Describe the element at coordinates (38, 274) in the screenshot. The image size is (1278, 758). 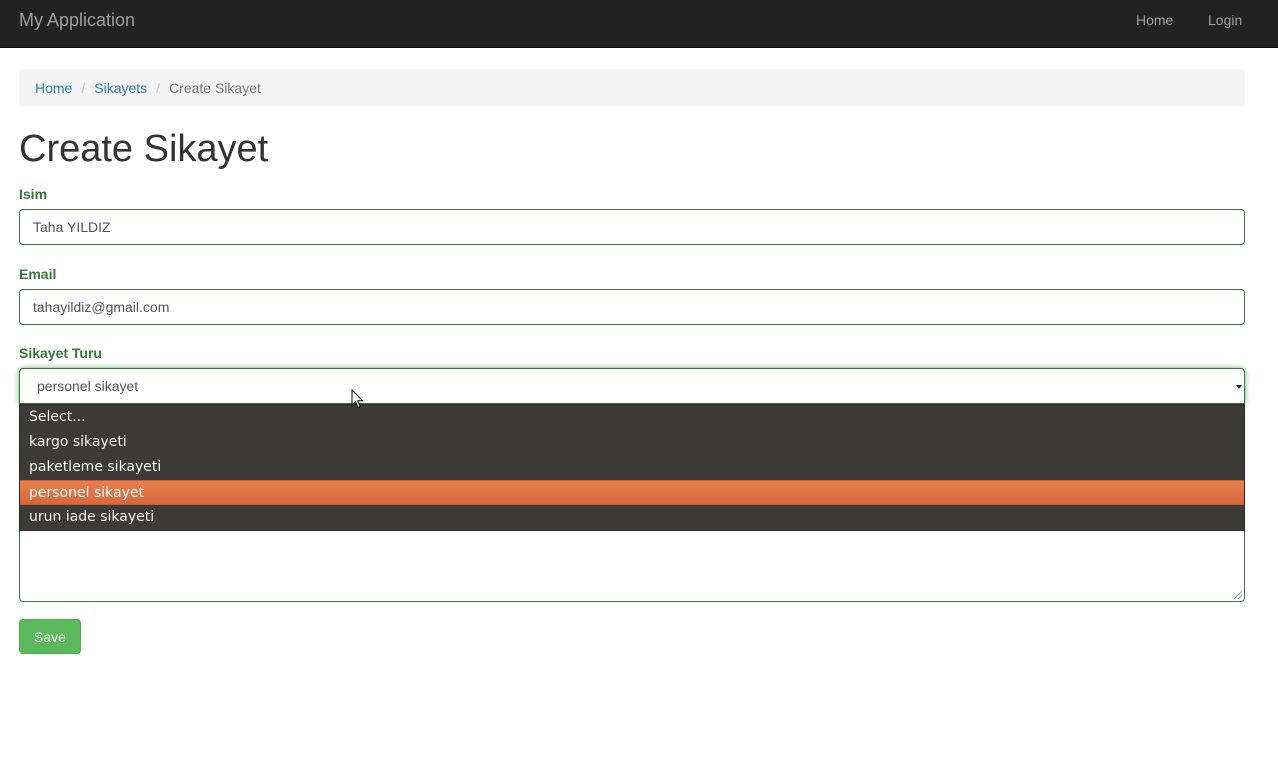
I see `email-label: Email` at that location.